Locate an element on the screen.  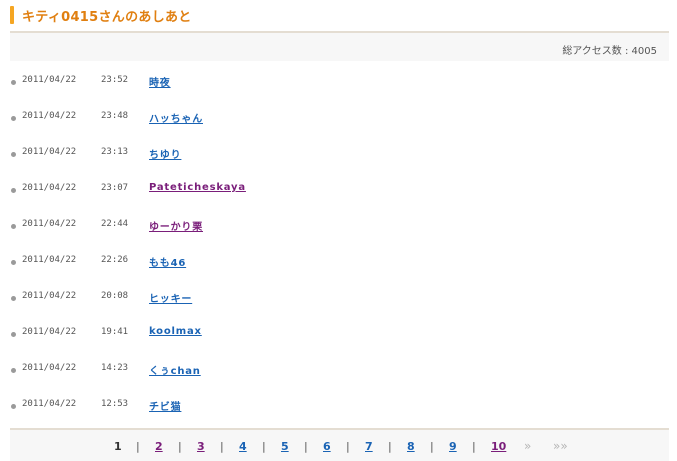
visit-time: 12:53 is located at coordinates (115, 404).